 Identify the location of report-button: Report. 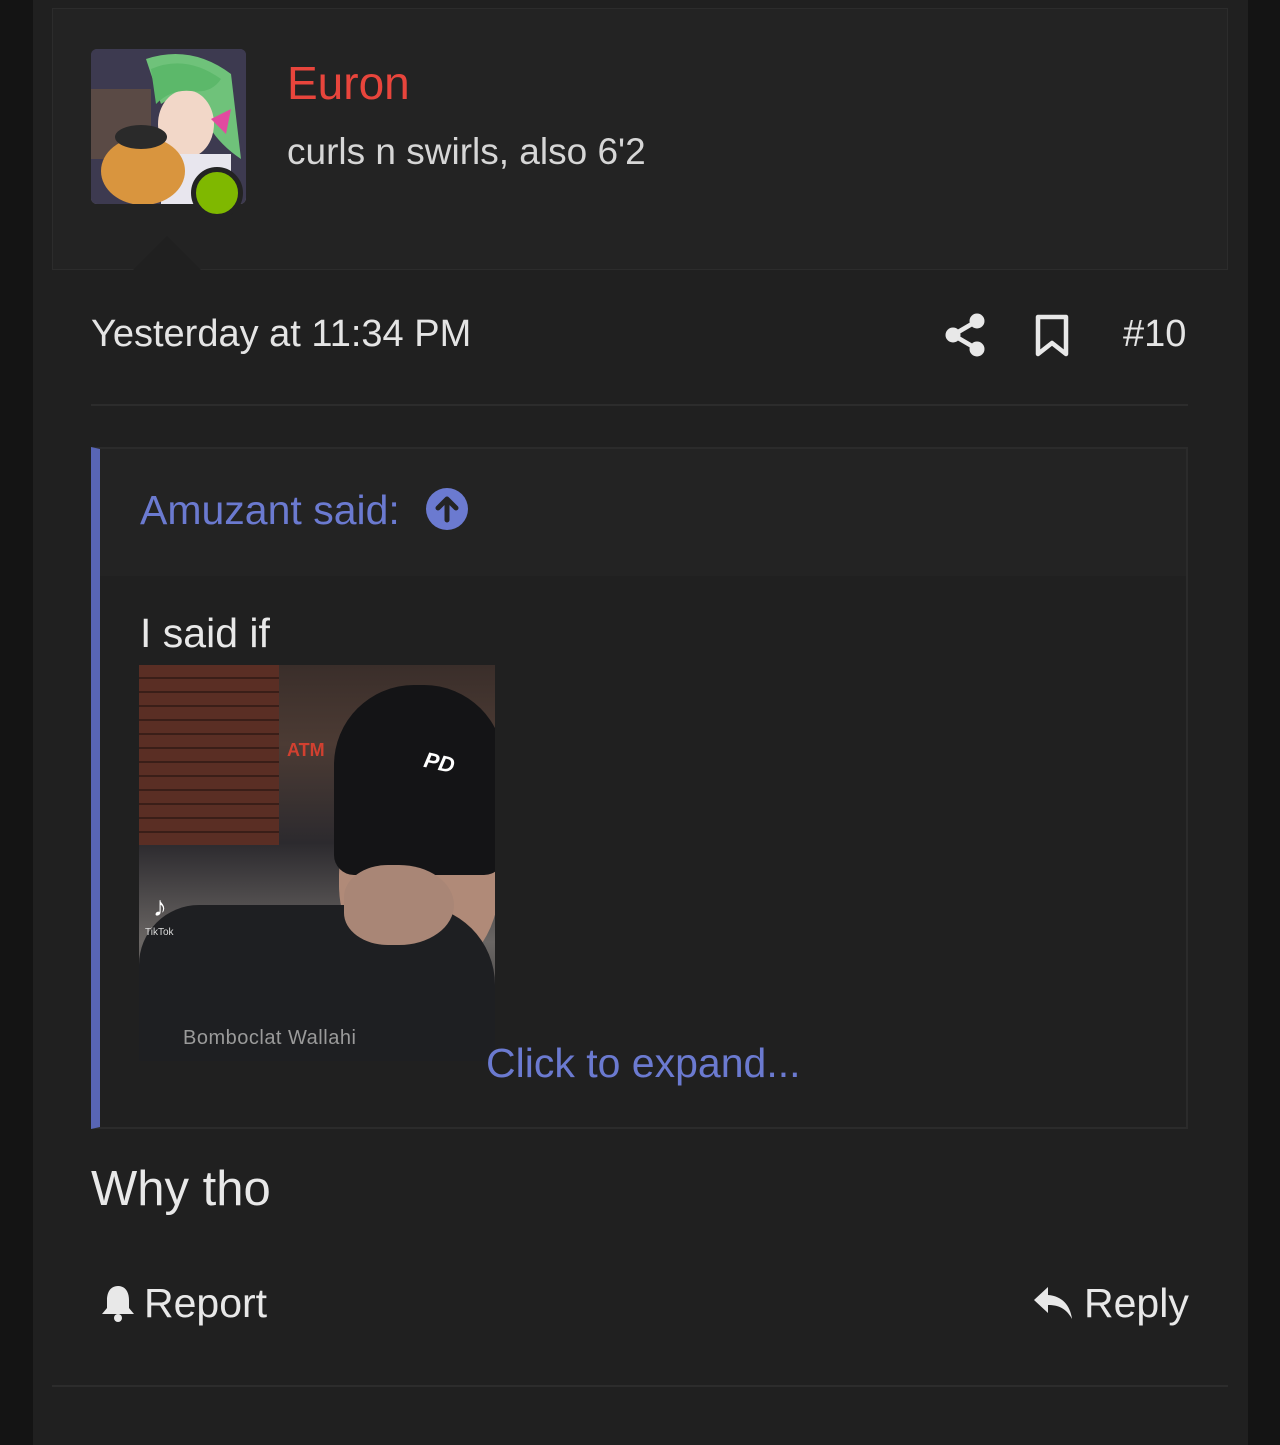
(183, 1303).